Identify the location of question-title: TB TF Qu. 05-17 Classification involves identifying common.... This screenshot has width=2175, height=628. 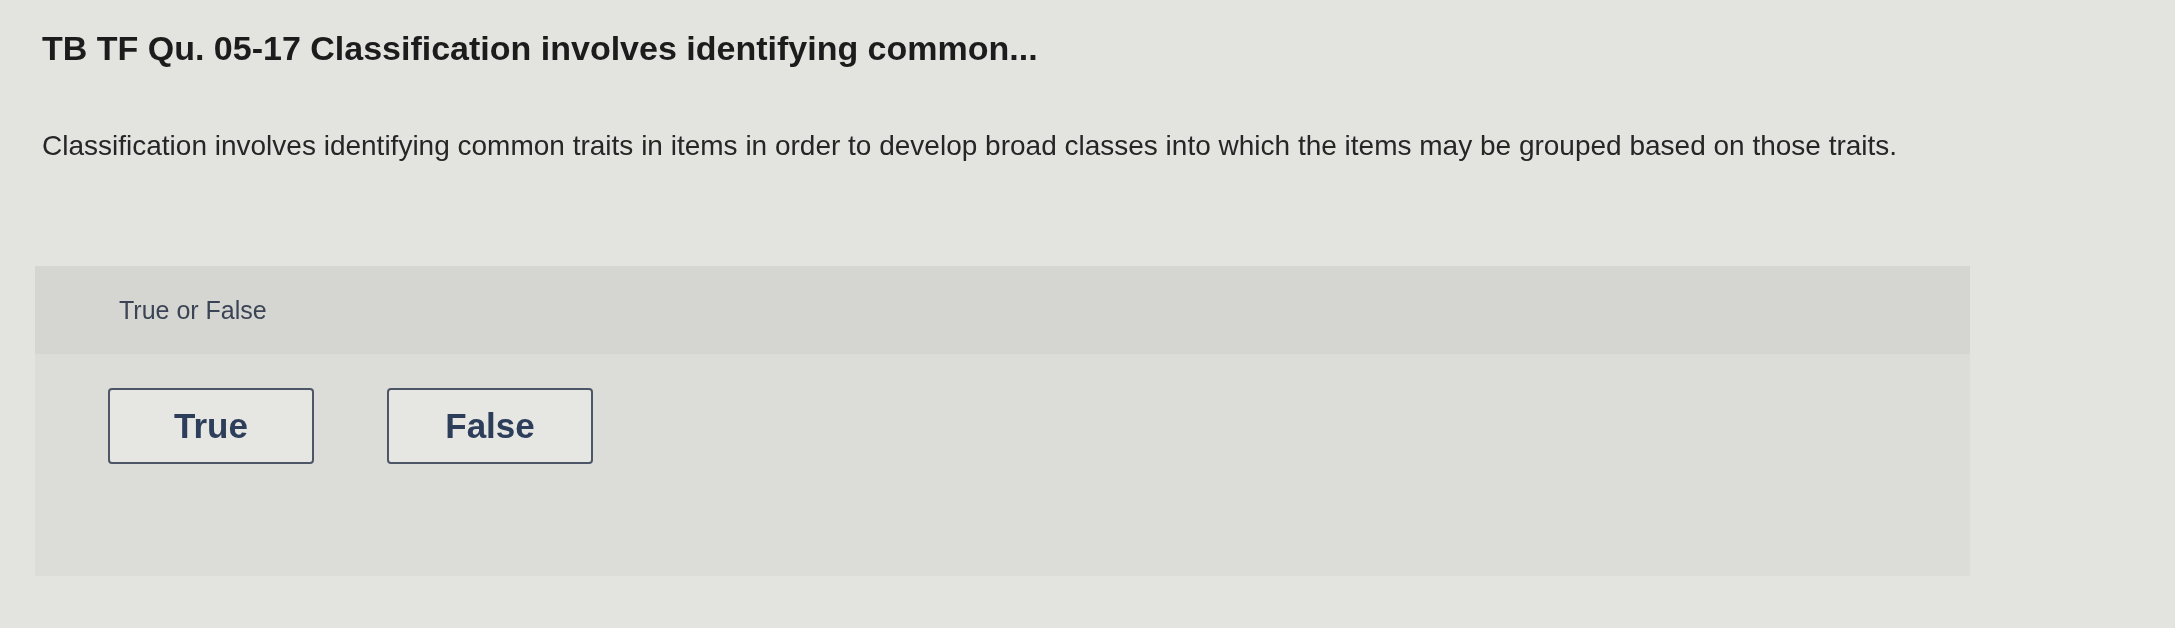
(540, 48).